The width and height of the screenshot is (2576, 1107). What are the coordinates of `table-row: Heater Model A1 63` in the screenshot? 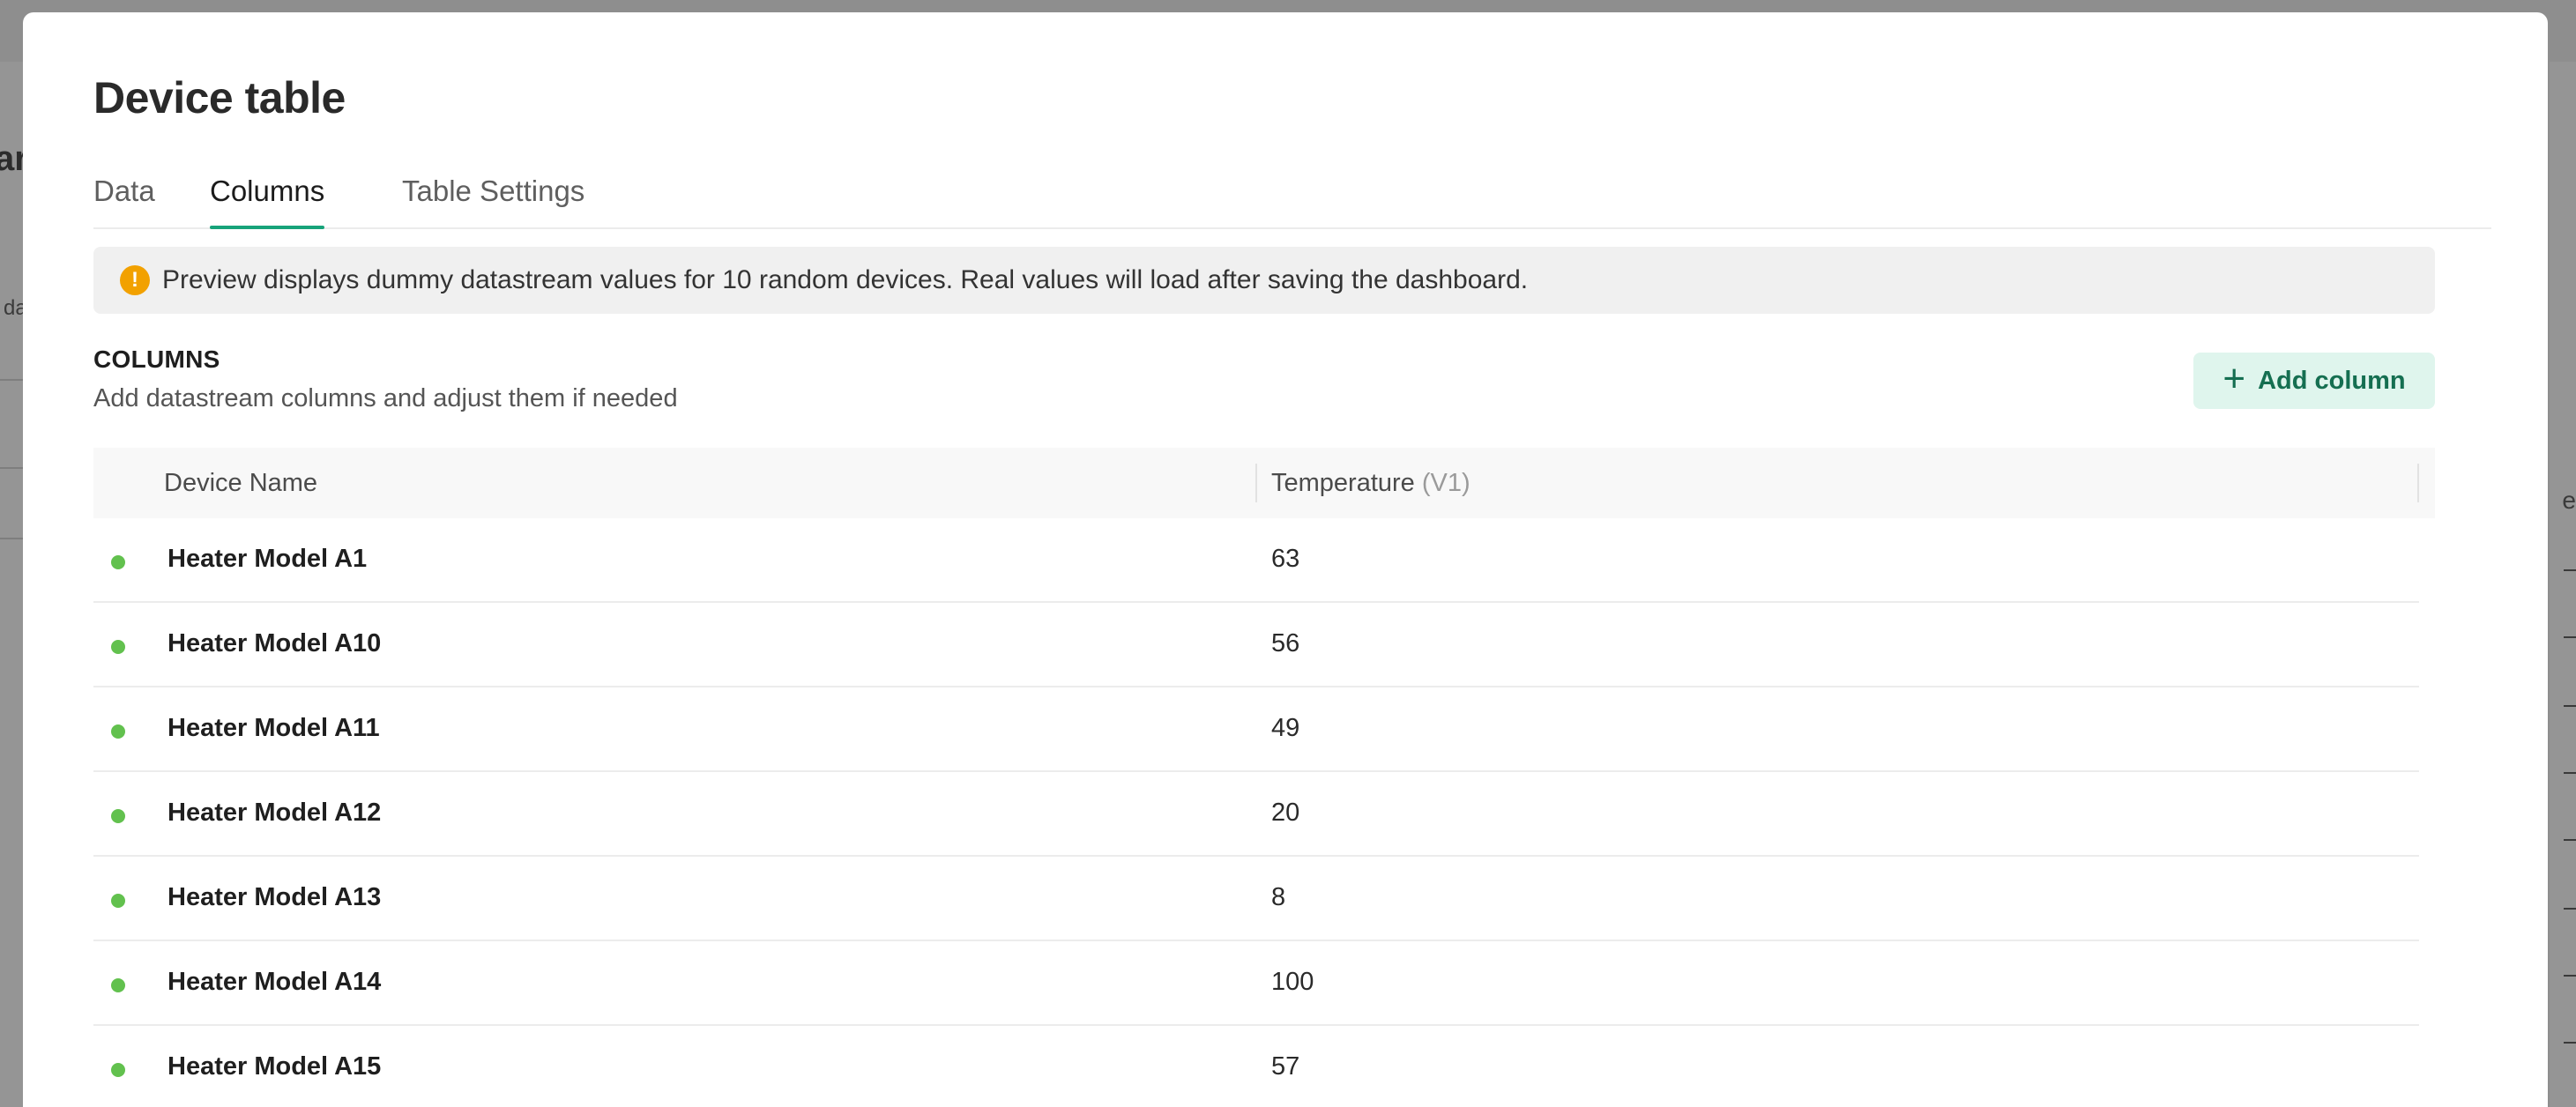 It's located at (1256, 560).